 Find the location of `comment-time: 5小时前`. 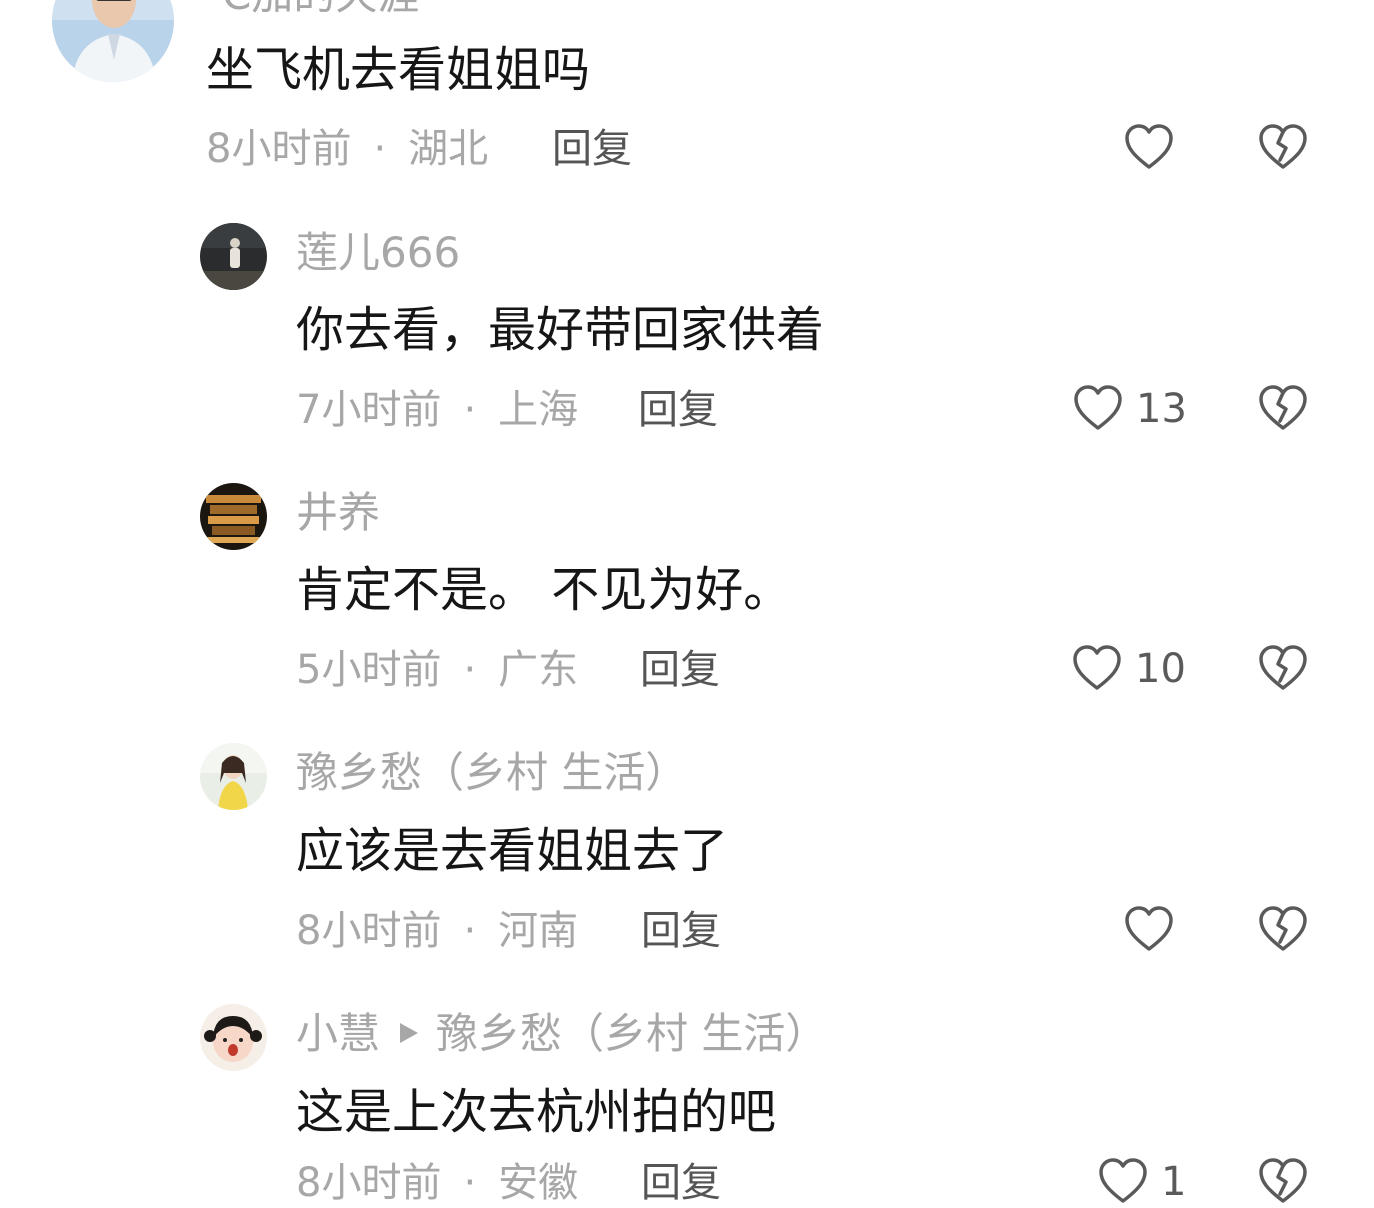

comment-time: 5小时前 is located at coordinates (369, 670).